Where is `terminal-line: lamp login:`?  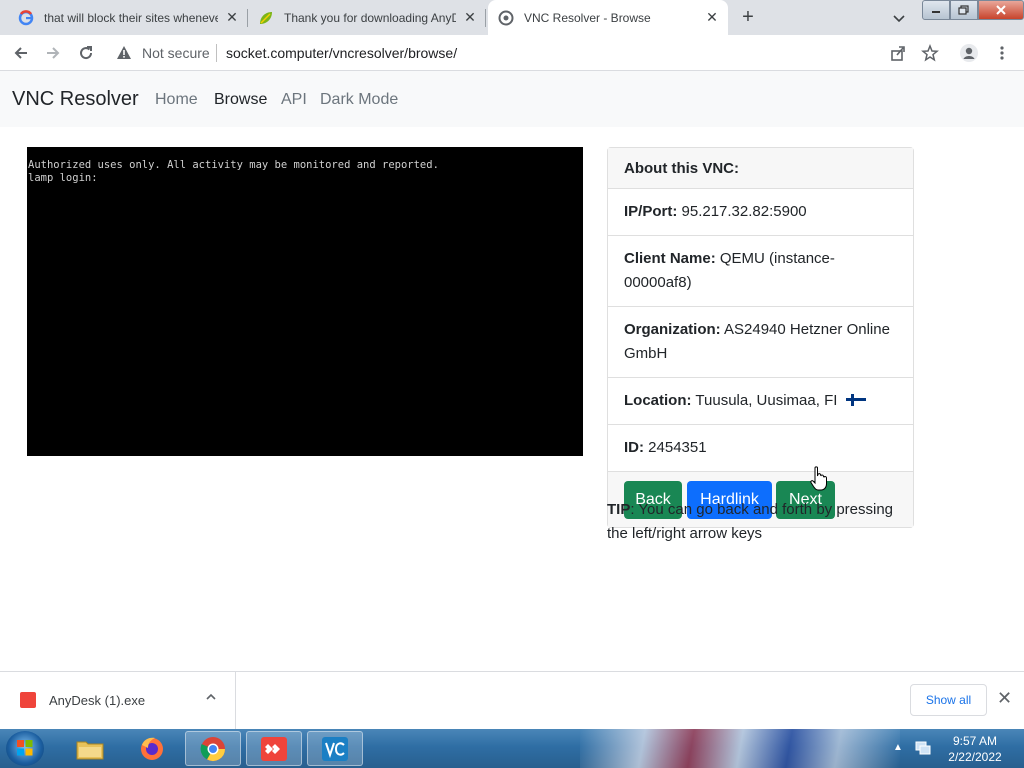 terminal-line: lamp login: is located at coordinates (63, 178).